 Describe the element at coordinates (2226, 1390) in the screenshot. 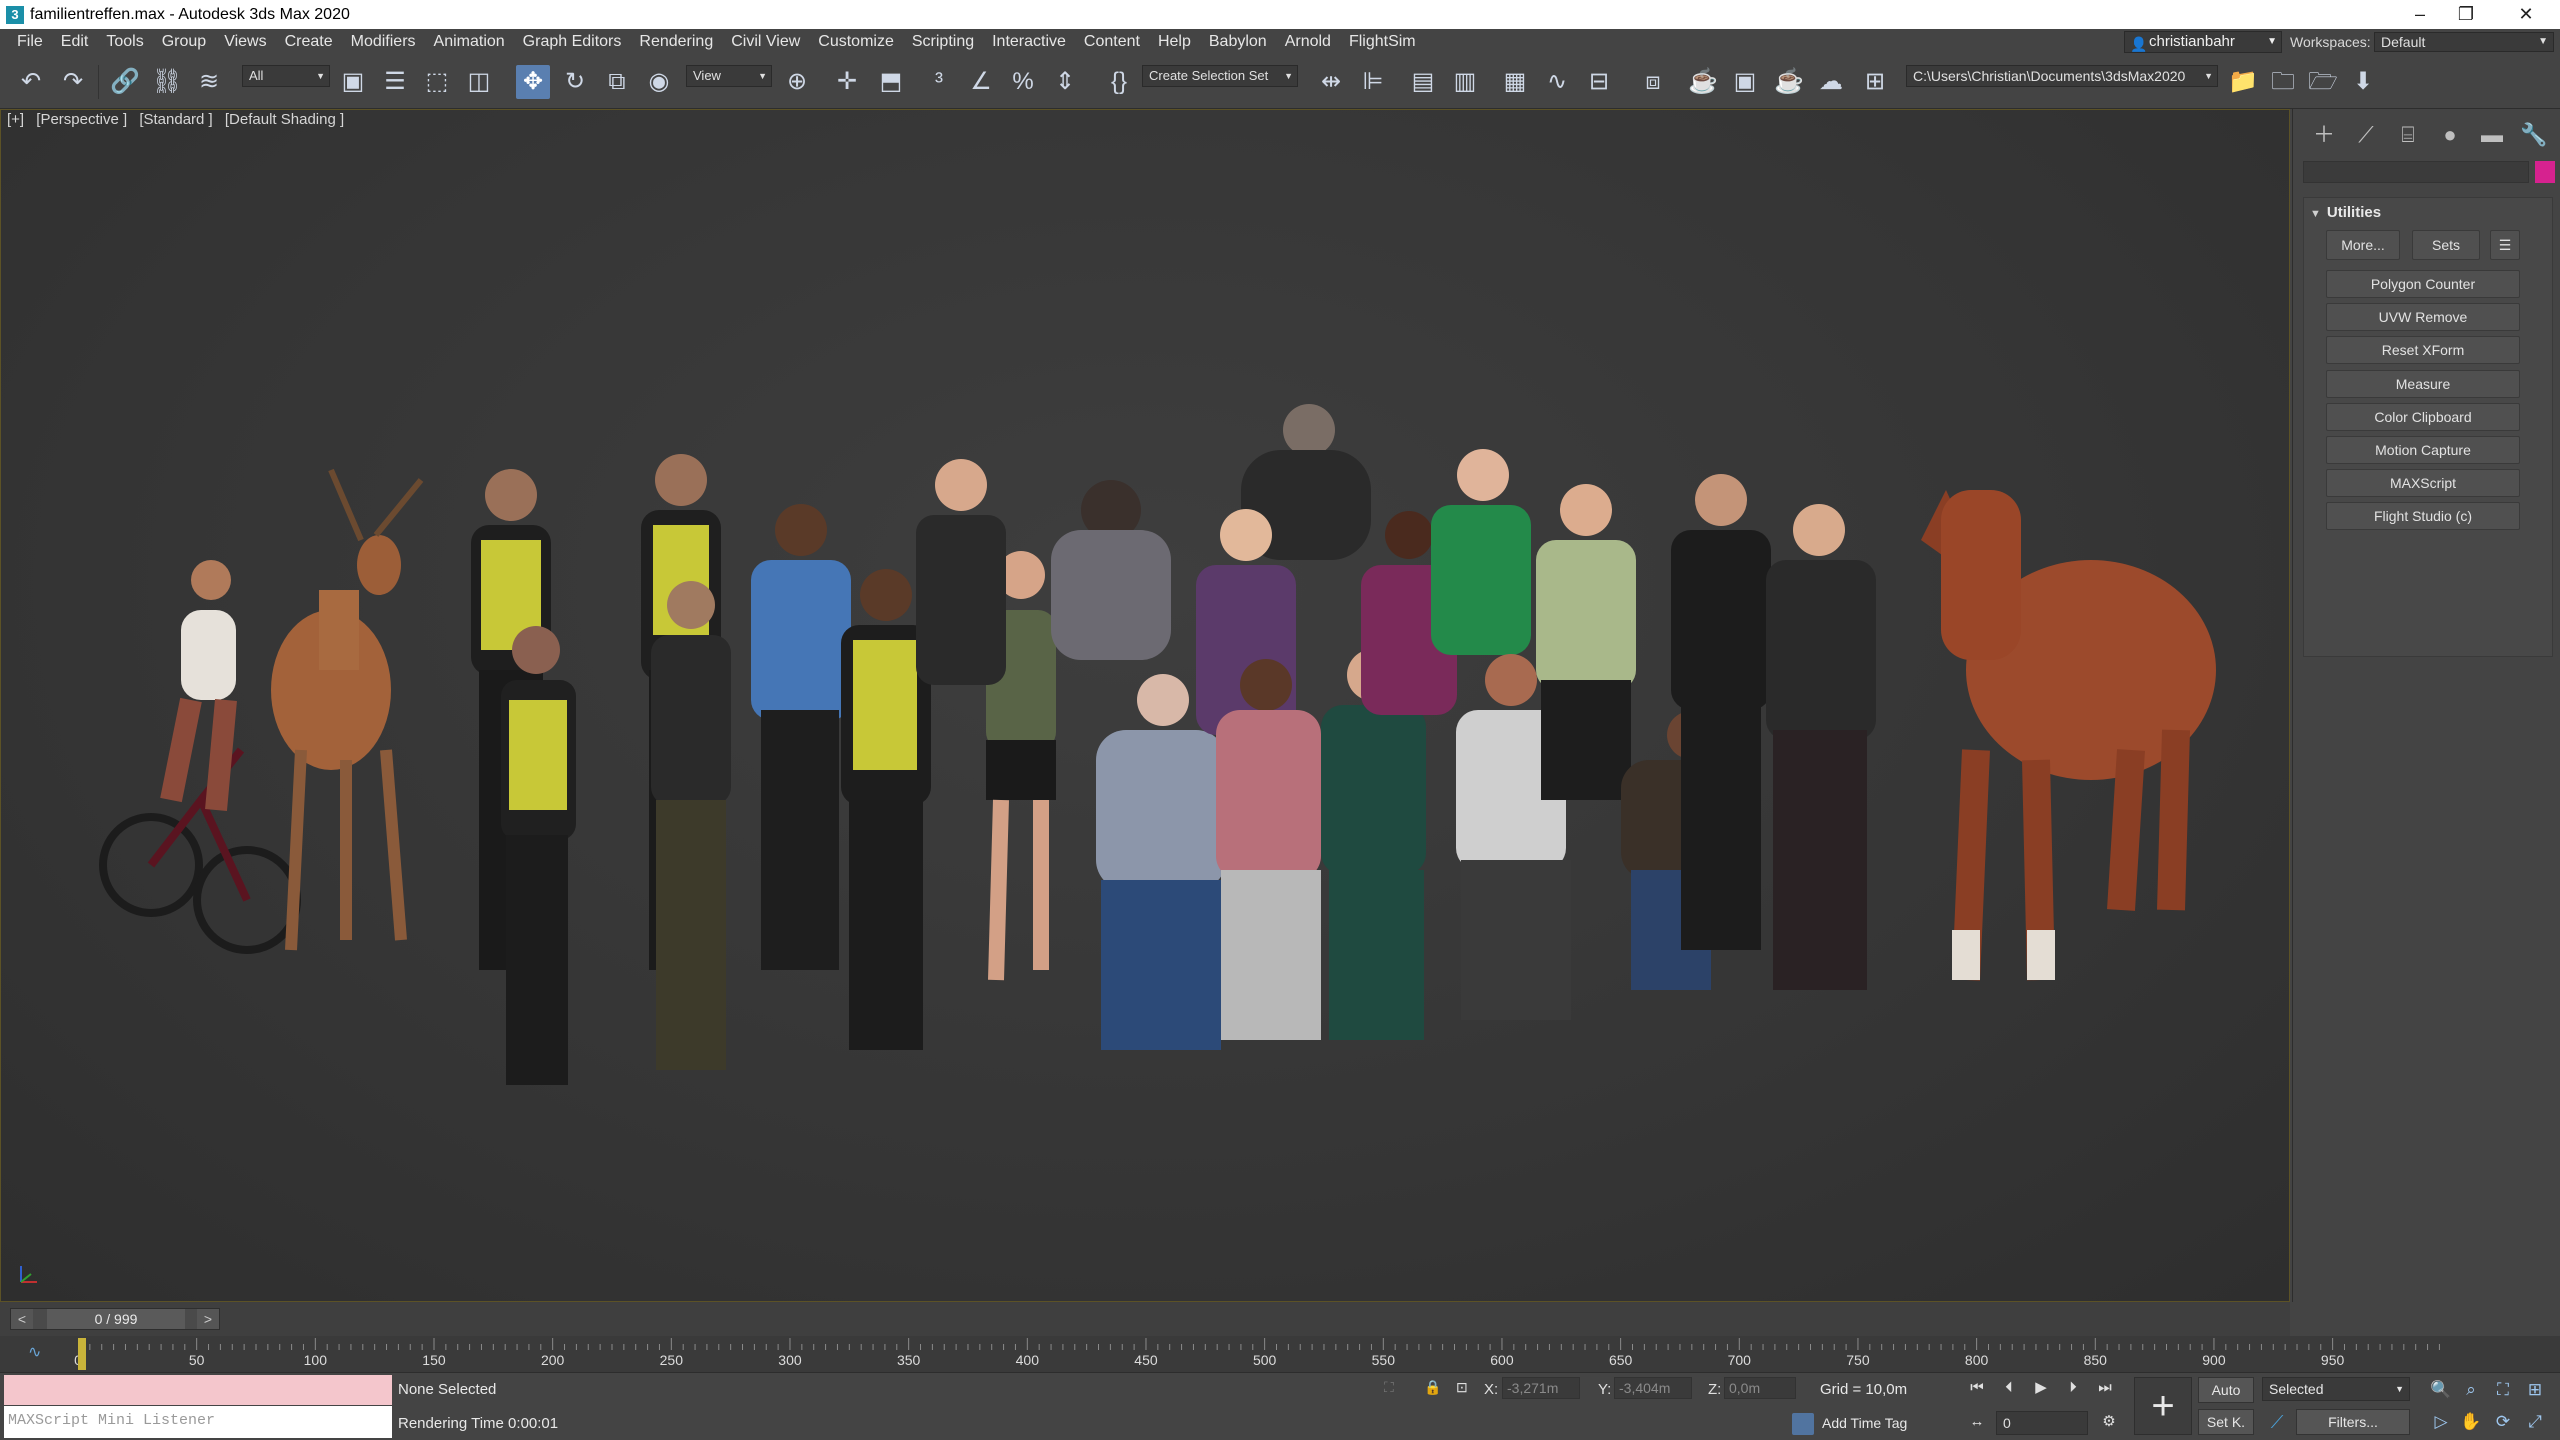

I see `auto-key-button: Auto` at that location.